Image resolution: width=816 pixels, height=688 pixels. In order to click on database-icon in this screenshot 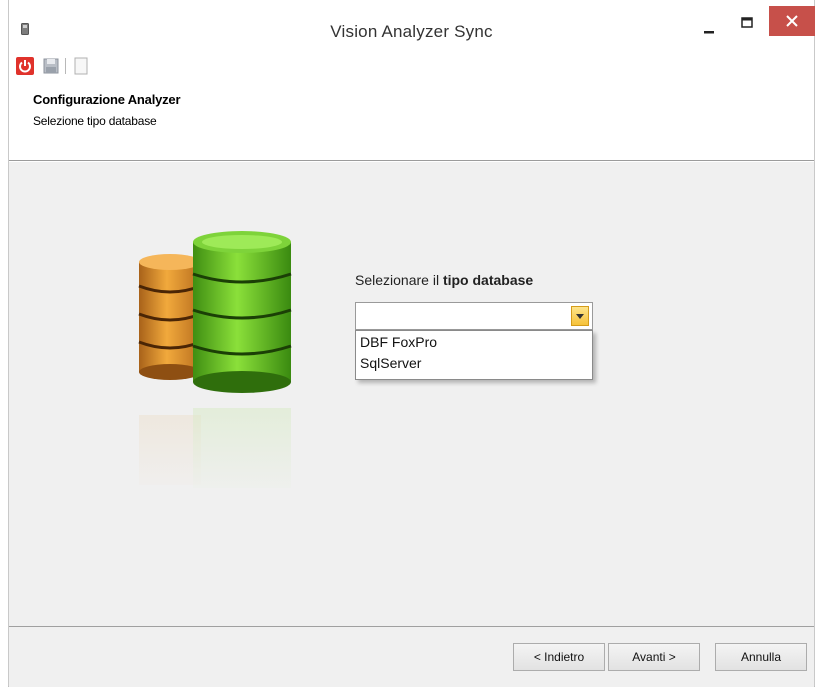, I will do `click(210, 365)`.